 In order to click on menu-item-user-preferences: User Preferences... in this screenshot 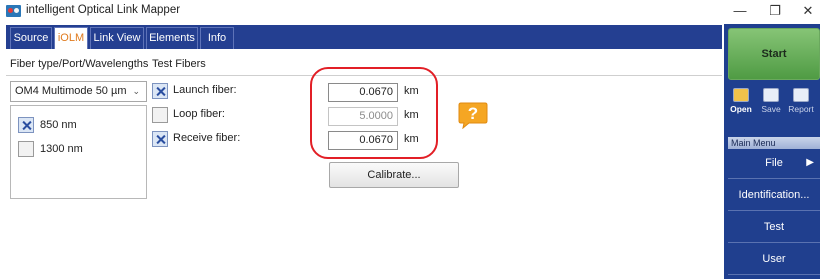, I will do `click(774, 260)`.